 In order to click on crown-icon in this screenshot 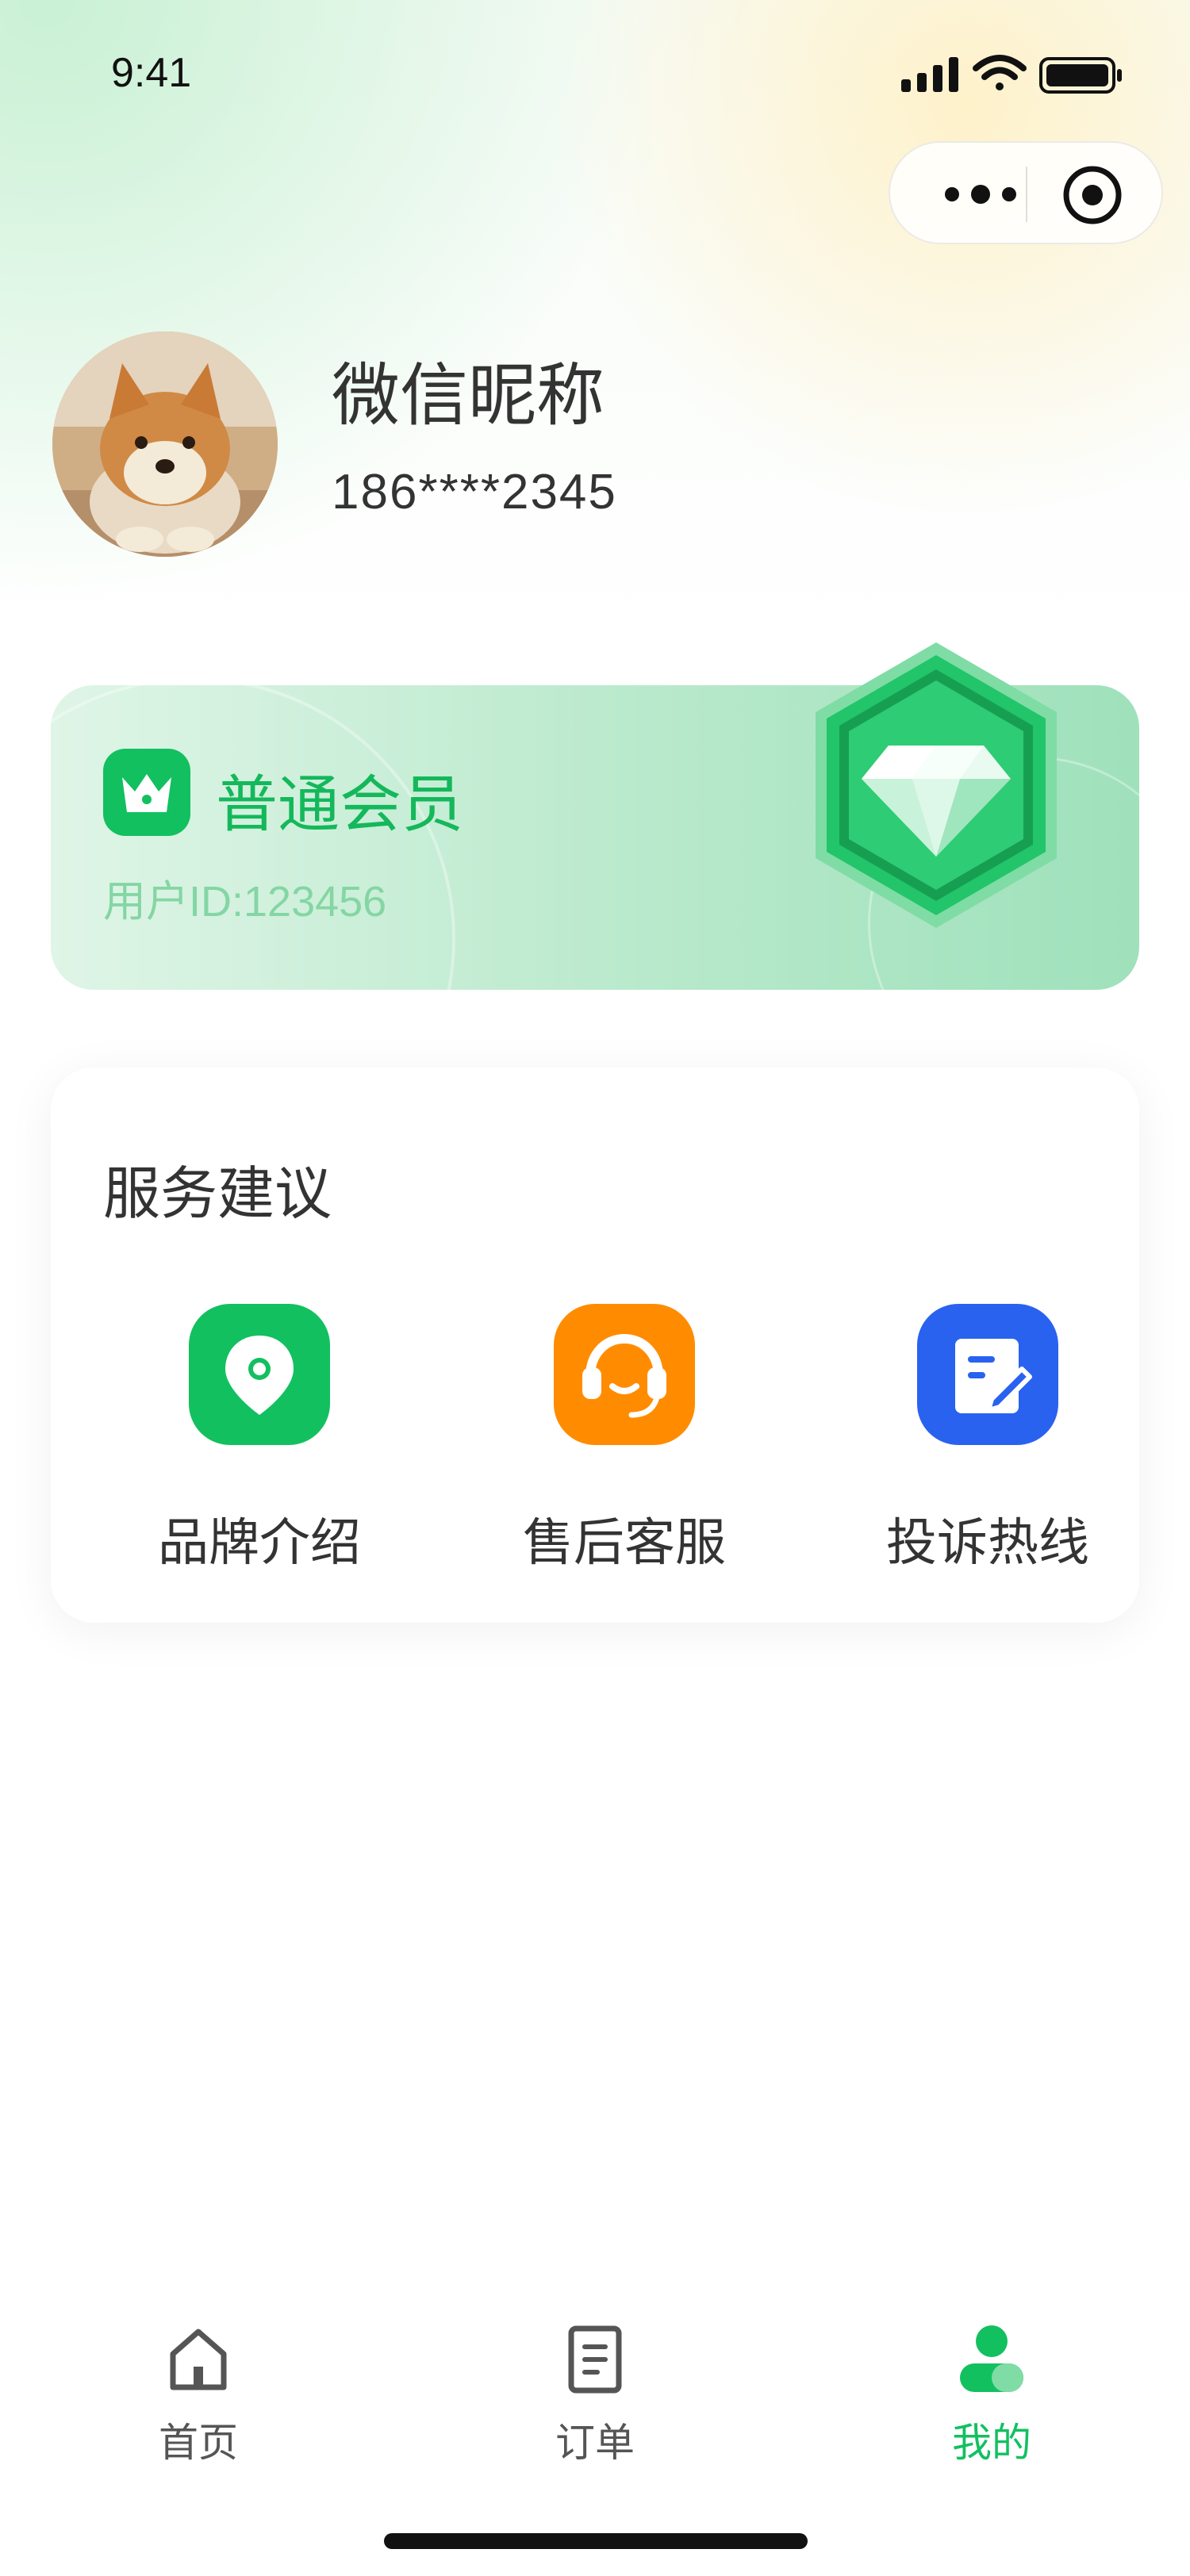, I will do `click(146, 792)`.